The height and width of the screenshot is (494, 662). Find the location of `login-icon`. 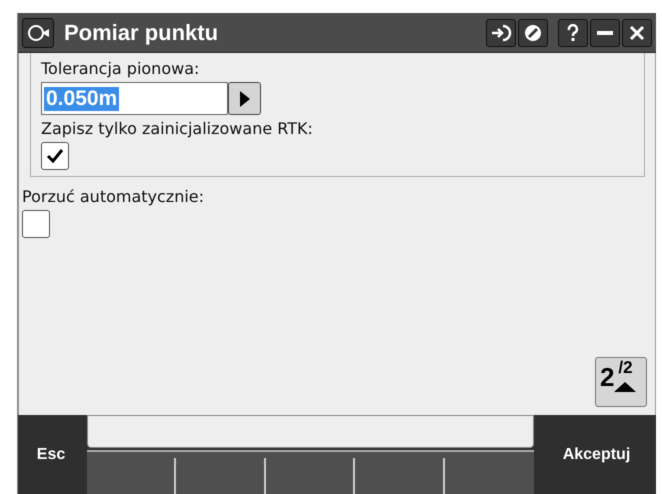

login-icon is located at coordinates (501, 32).